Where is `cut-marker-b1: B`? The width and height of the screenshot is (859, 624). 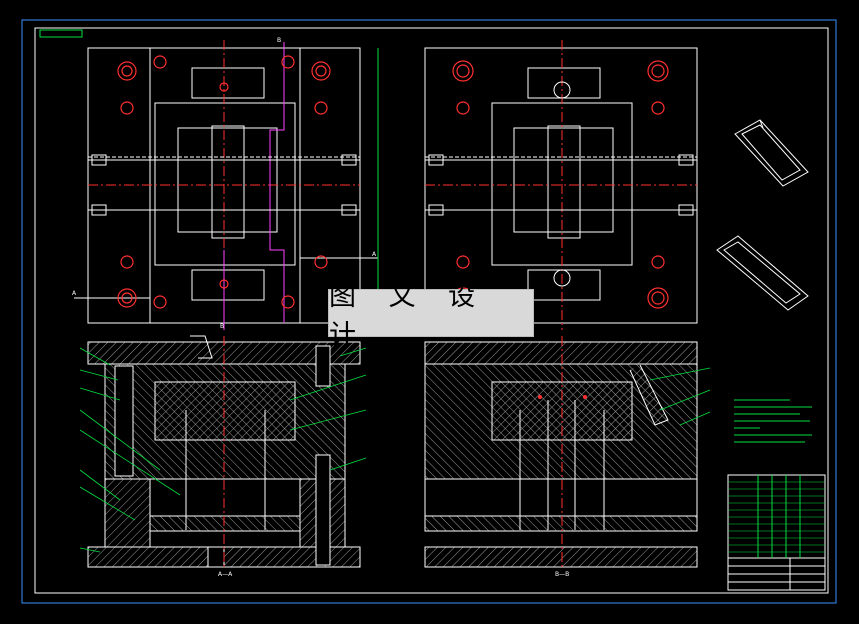 cut-marker-b1: B is located at coordinates (279, 40).